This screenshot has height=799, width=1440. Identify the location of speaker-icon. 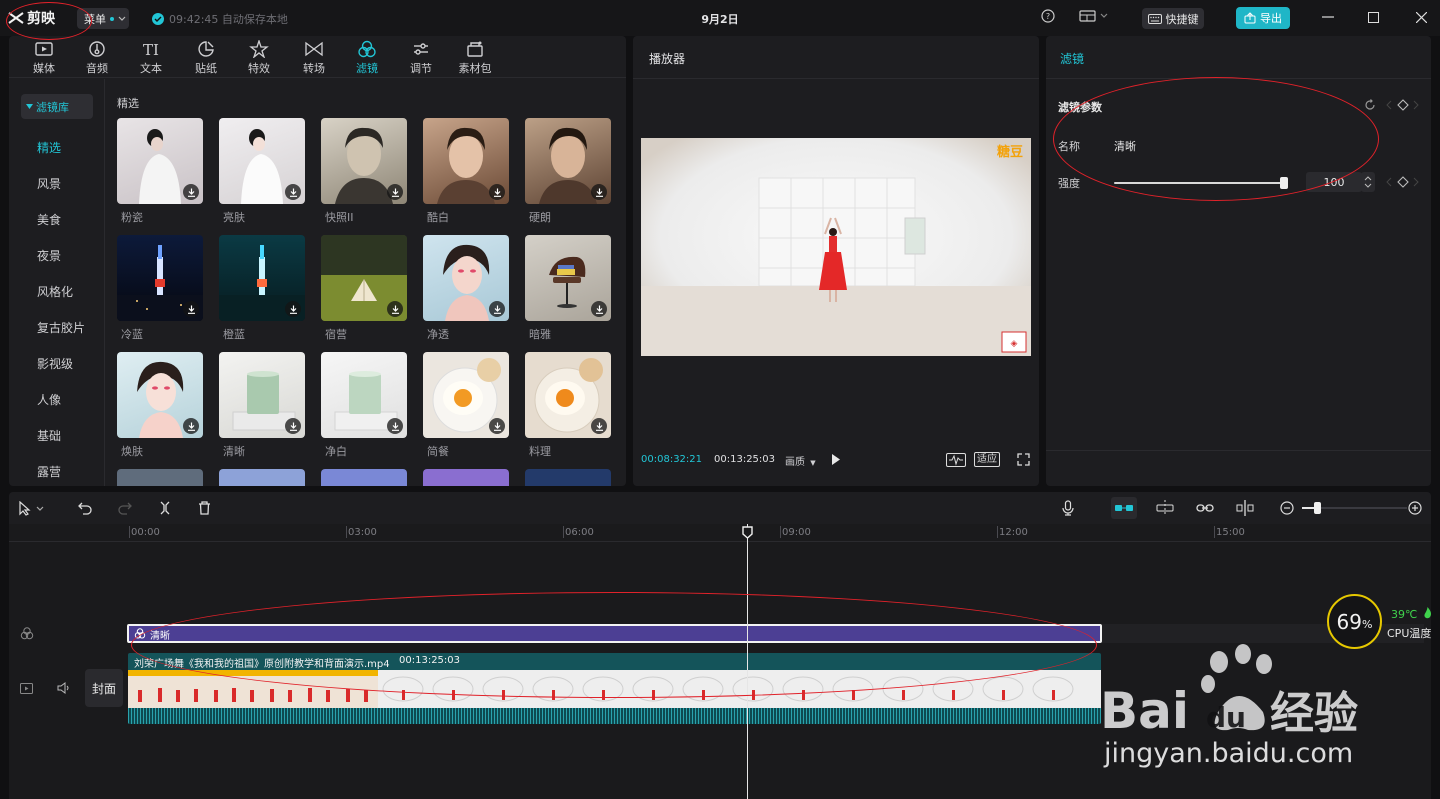
(64, 688).